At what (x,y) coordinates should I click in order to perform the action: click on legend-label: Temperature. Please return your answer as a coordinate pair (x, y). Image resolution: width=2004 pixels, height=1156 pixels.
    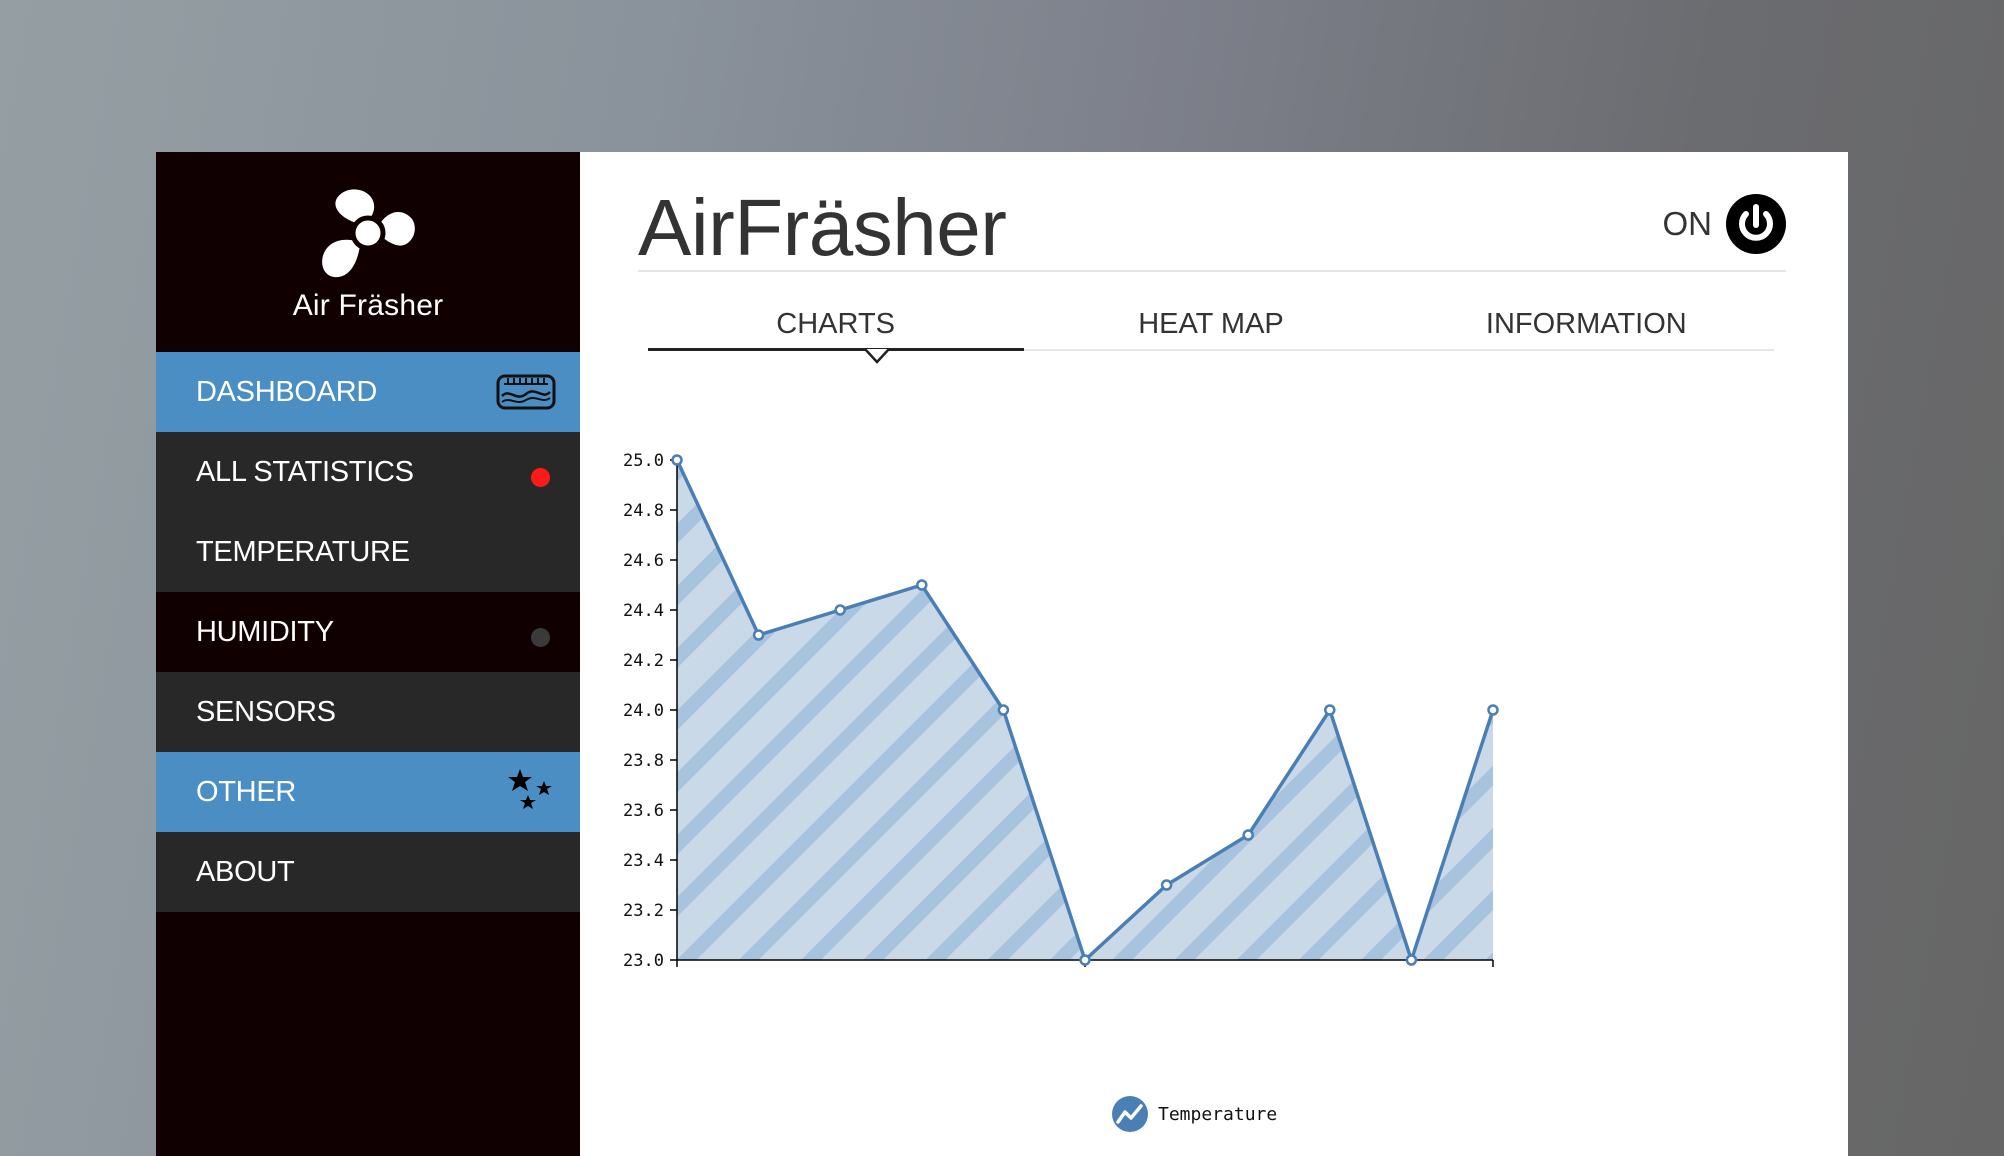
    Looking at the image, I should click on (1218, 1114).